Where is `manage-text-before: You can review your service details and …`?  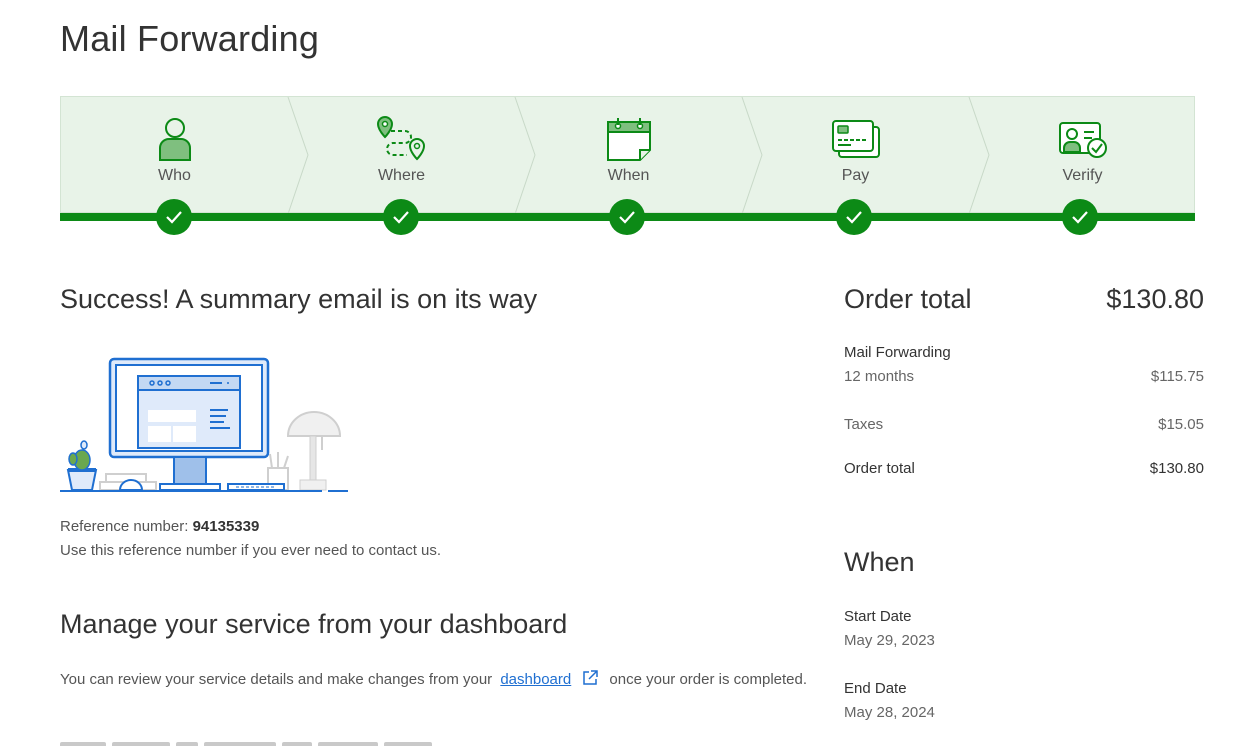
manage-text-before: You can review your service details and … is located at coordinates (276, 679).